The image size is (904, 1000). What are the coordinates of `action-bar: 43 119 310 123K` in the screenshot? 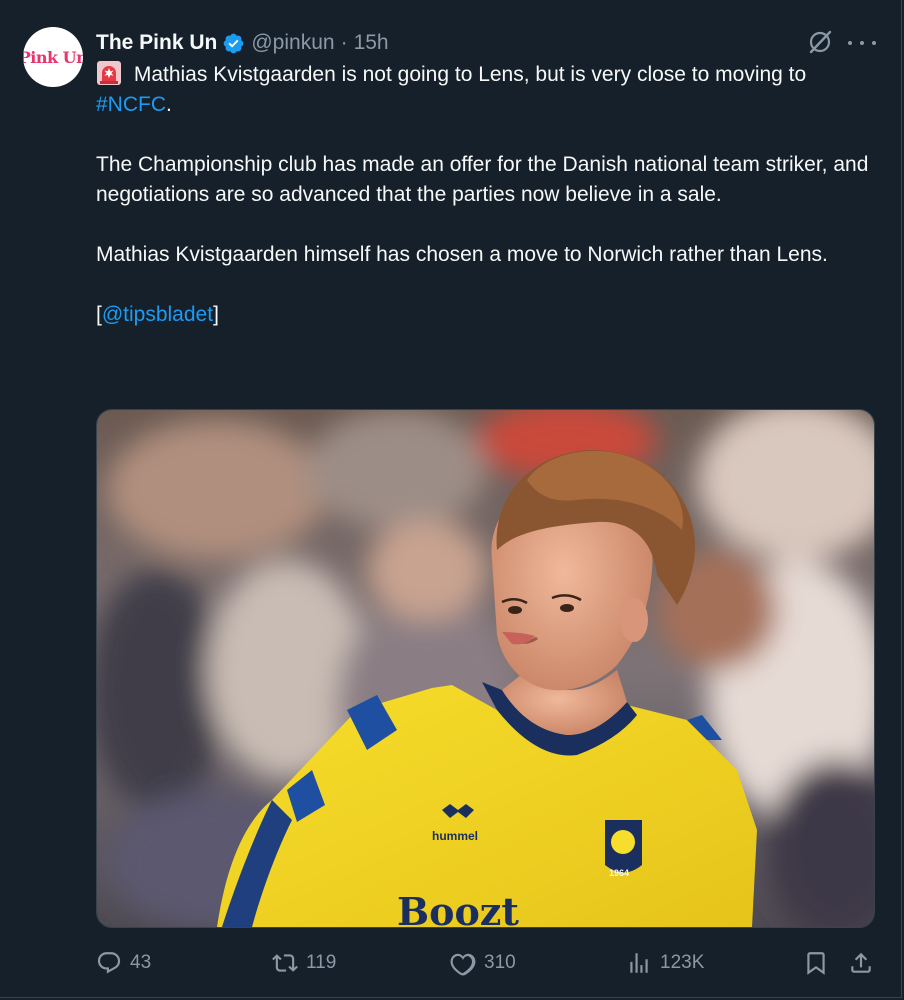 It's located at (488, 963).